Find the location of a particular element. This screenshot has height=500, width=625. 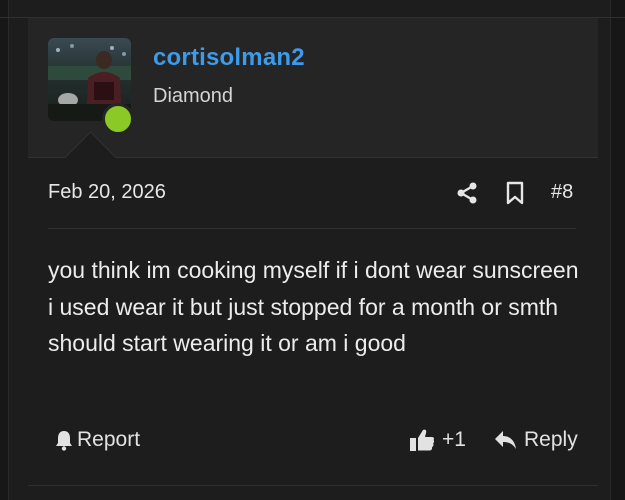

reply-label: Reply is located at coordinates (551, 439).